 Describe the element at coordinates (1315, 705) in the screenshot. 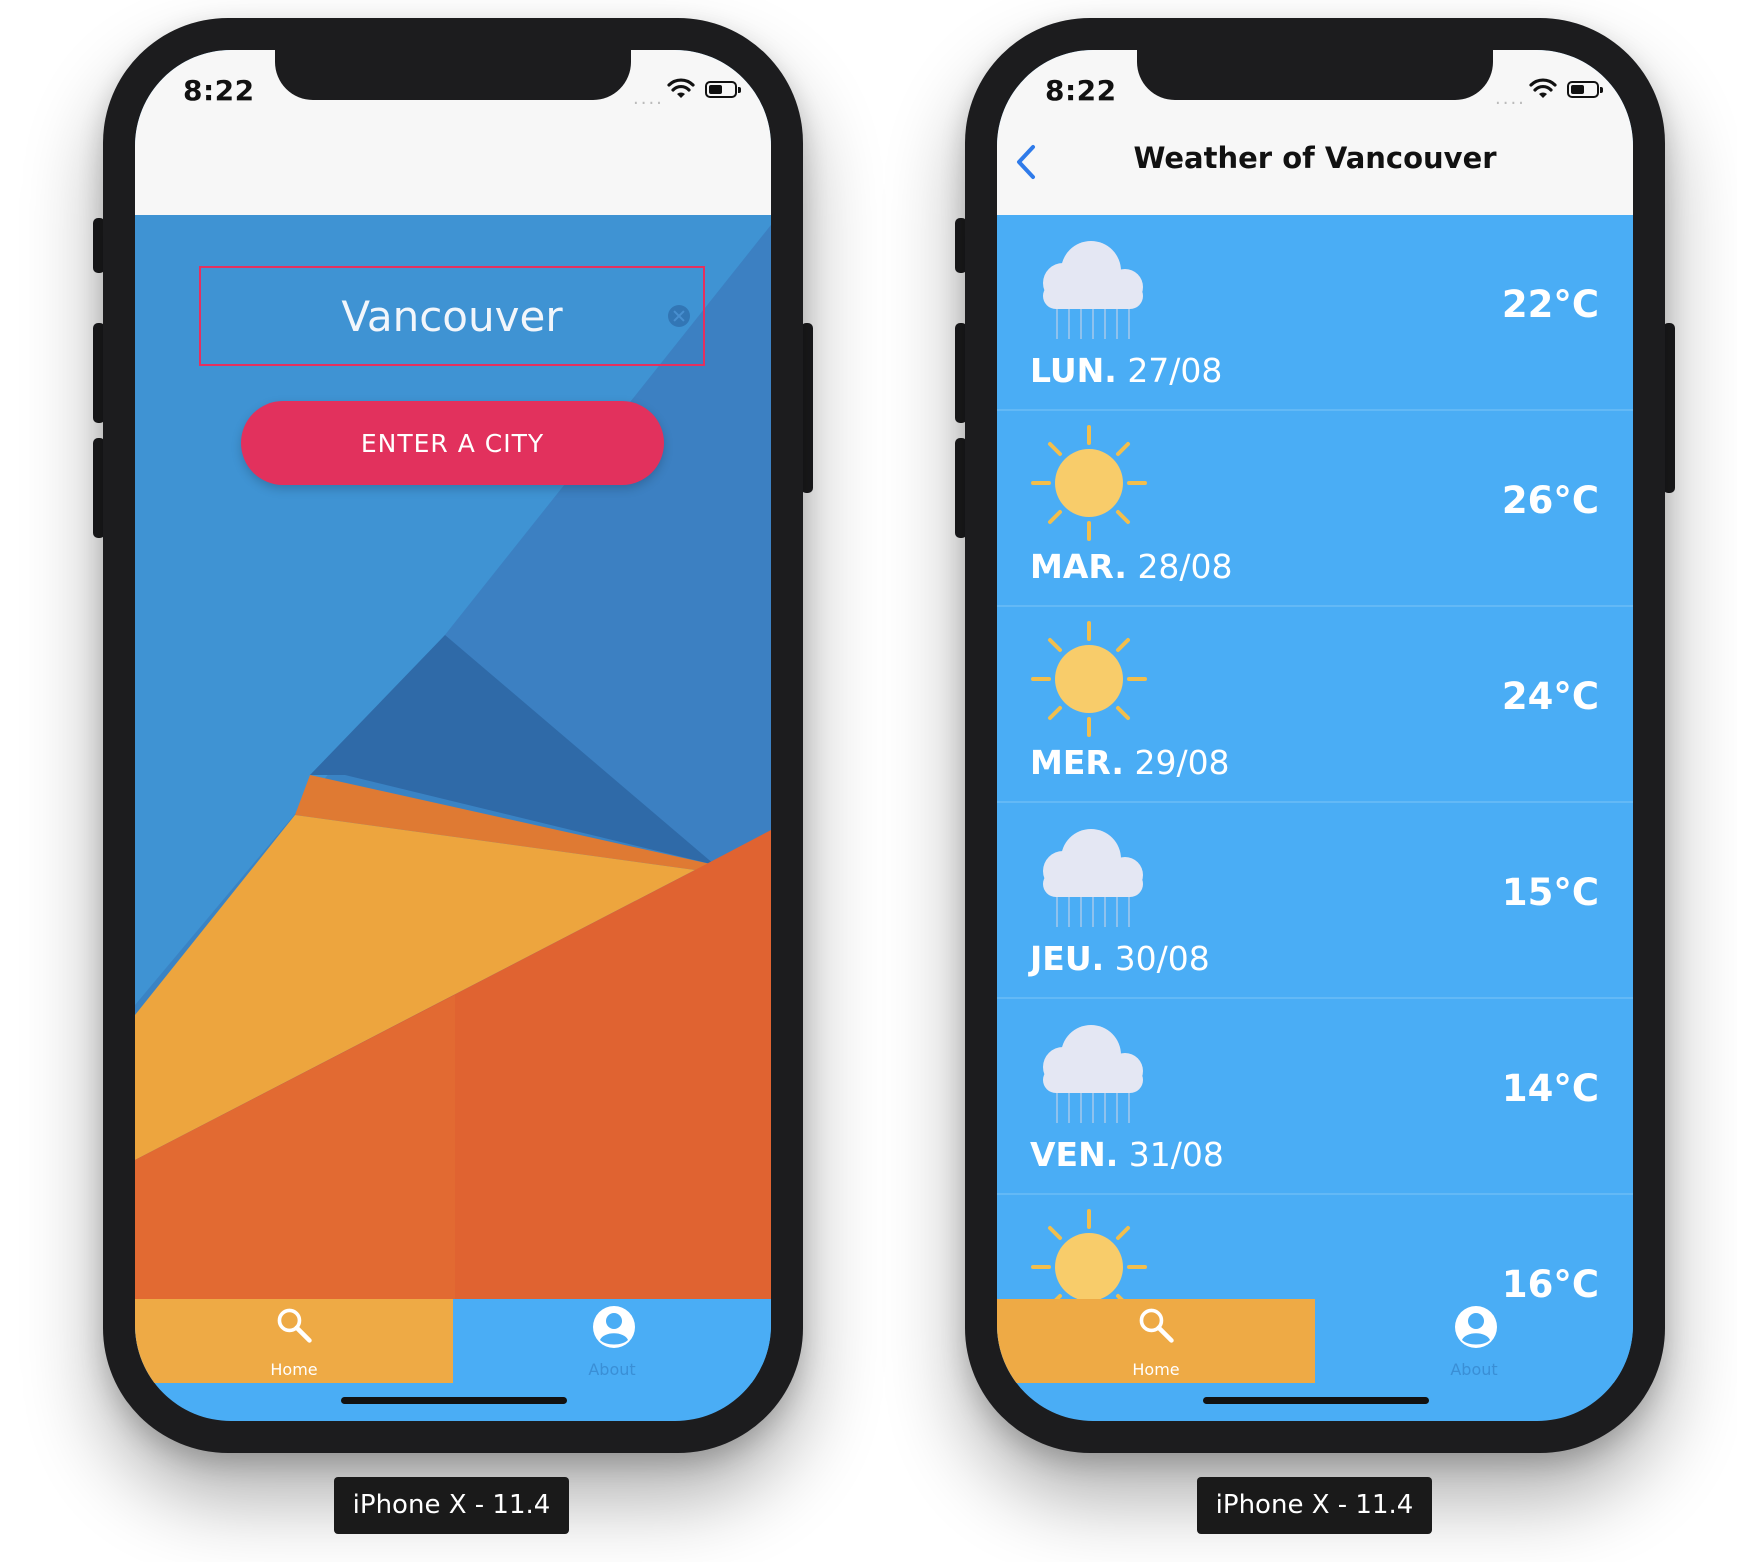

I see `forecast-row: MER. 29/08 24°C` at that location.